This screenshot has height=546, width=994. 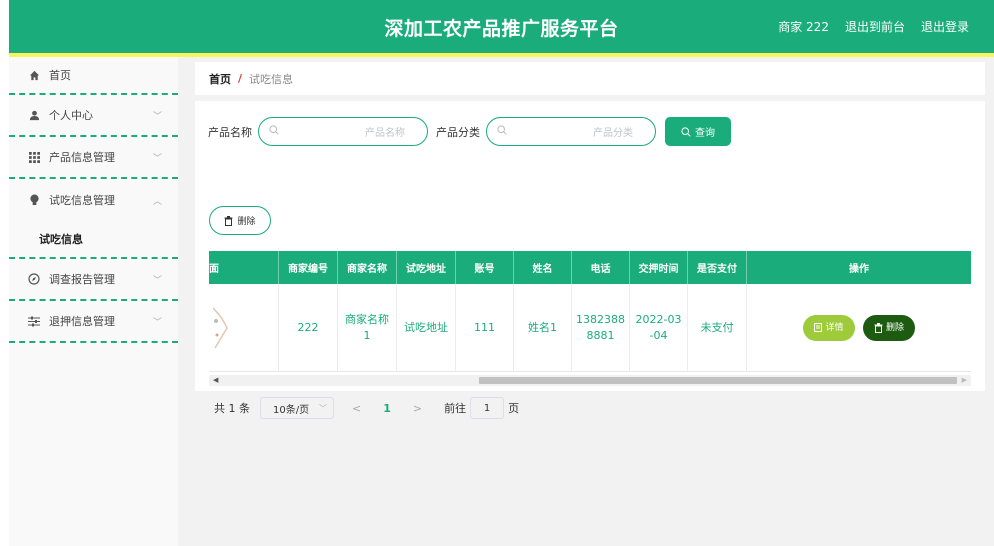 I want to click on detail-button-label: 详情, so click(x=834, y=327).